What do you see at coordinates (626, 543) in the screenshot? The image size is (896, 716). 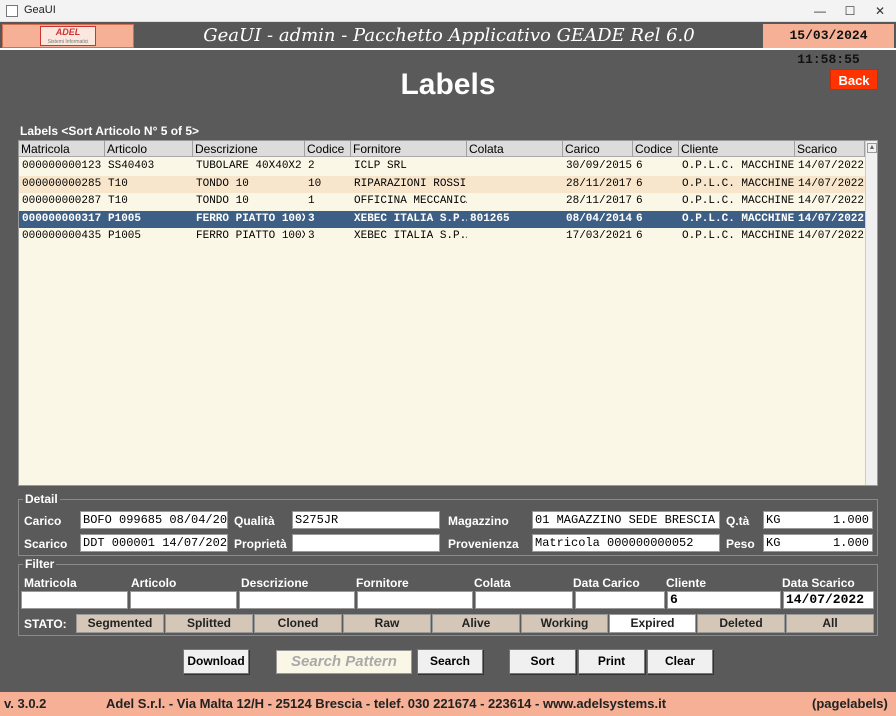 I see `provenienza-field: Matricola 000000000052` at bounding box center [626, 543].